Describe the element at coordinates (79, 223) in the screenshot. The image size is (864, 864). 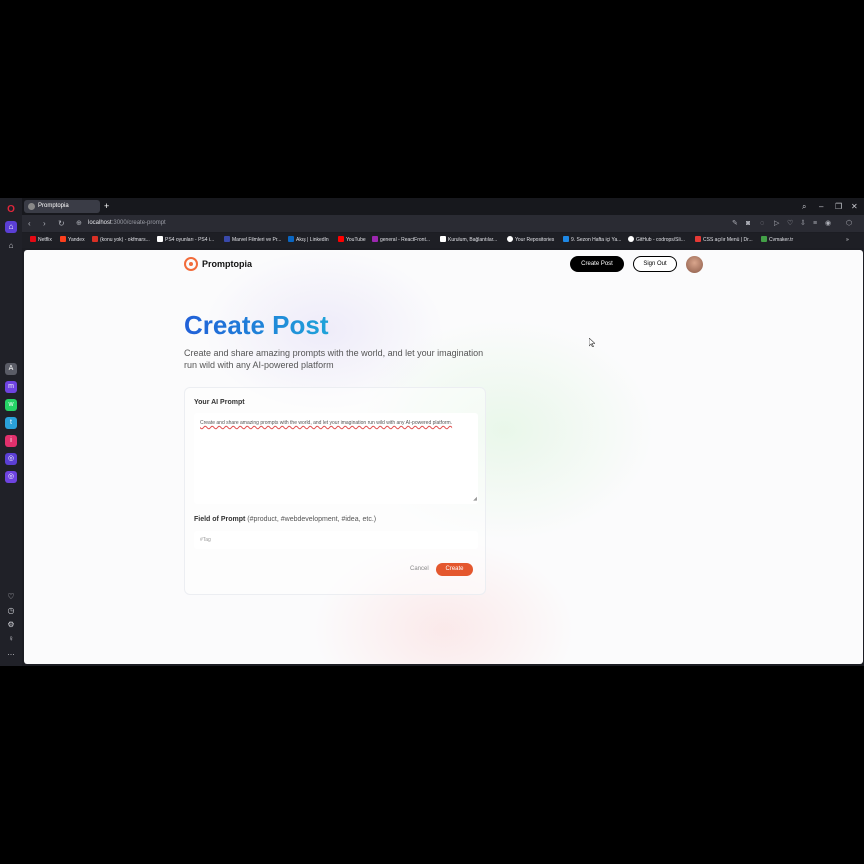
I see `site-info-icon: ⊕` at that location.